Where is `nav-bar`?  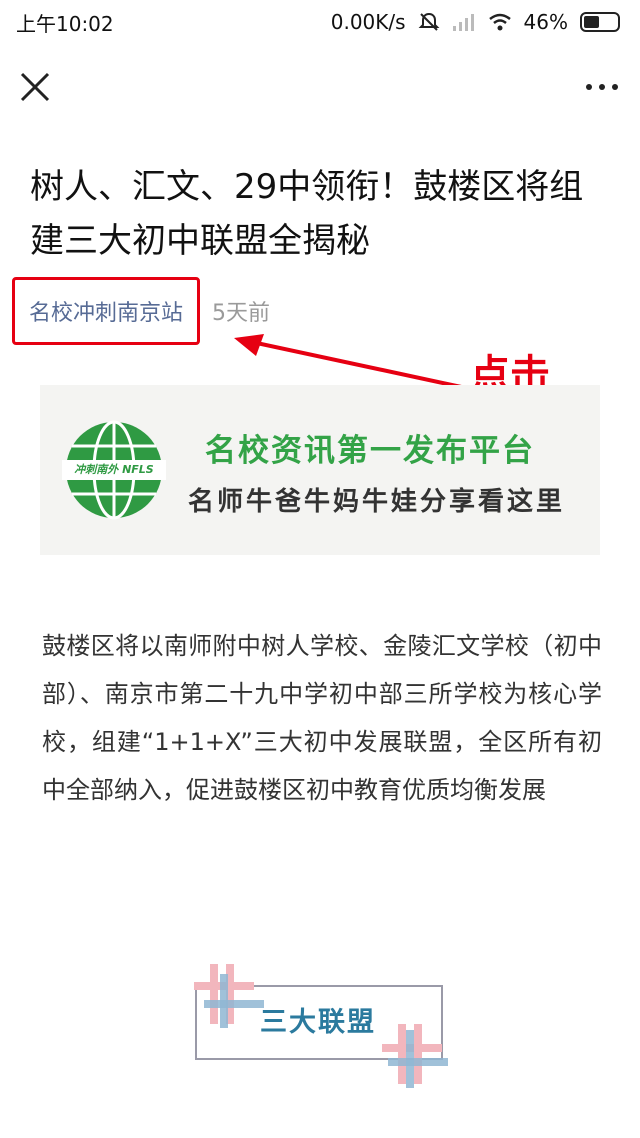 nav-bar is located at coordinates (320, 89).